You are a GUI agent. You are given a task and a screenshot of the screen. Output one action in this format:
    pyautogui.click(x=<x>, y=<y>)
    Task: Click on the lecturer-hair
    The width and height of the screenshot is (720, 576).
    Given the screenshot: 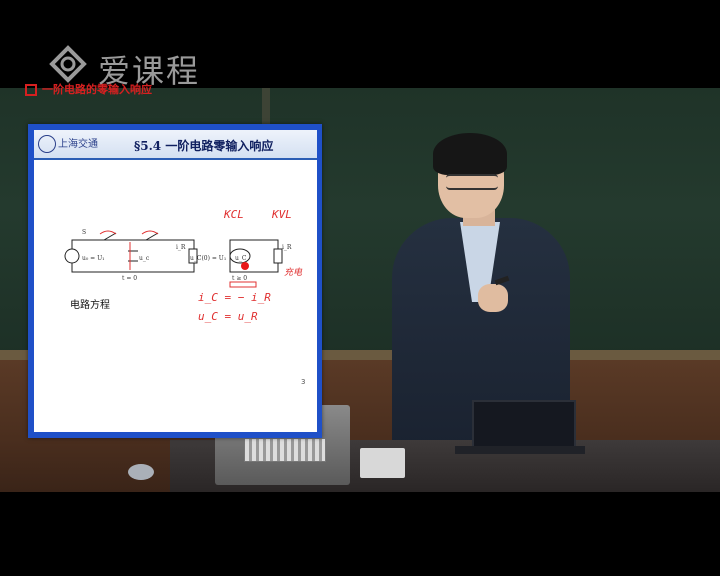 What is the action you would take?
    pyautogui.click(x=470, y=154)
    